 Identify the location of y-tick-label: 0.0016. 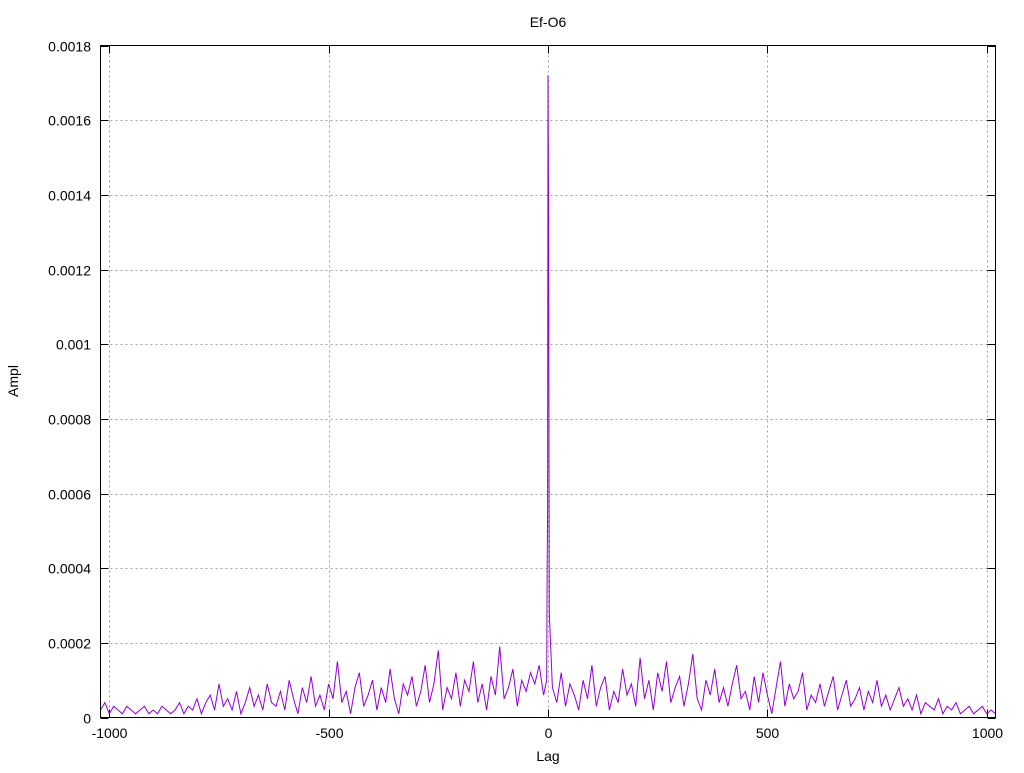
(69, 121).